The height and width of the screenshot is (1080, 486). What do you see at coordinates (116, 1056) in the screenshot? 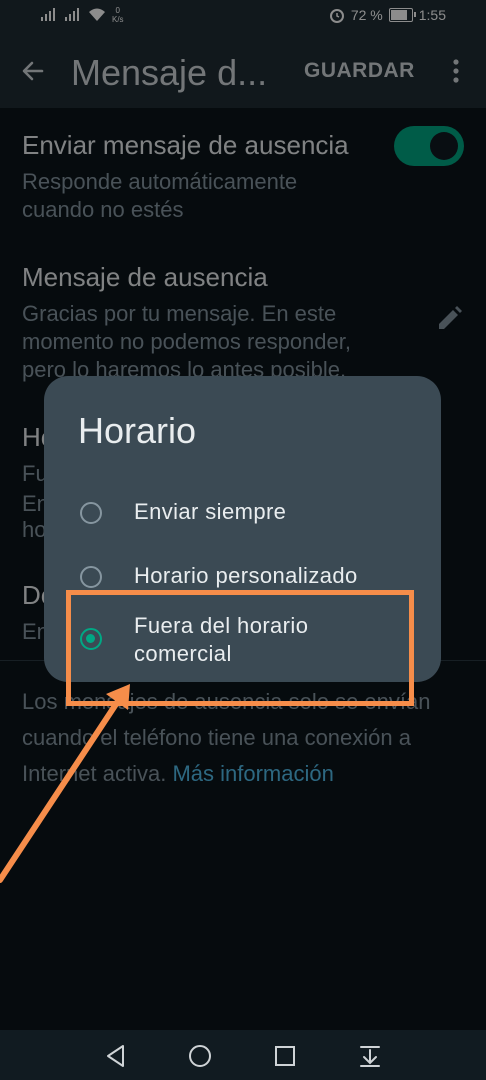
I see `nav-back-icon` at bounding box center [116, 1056].